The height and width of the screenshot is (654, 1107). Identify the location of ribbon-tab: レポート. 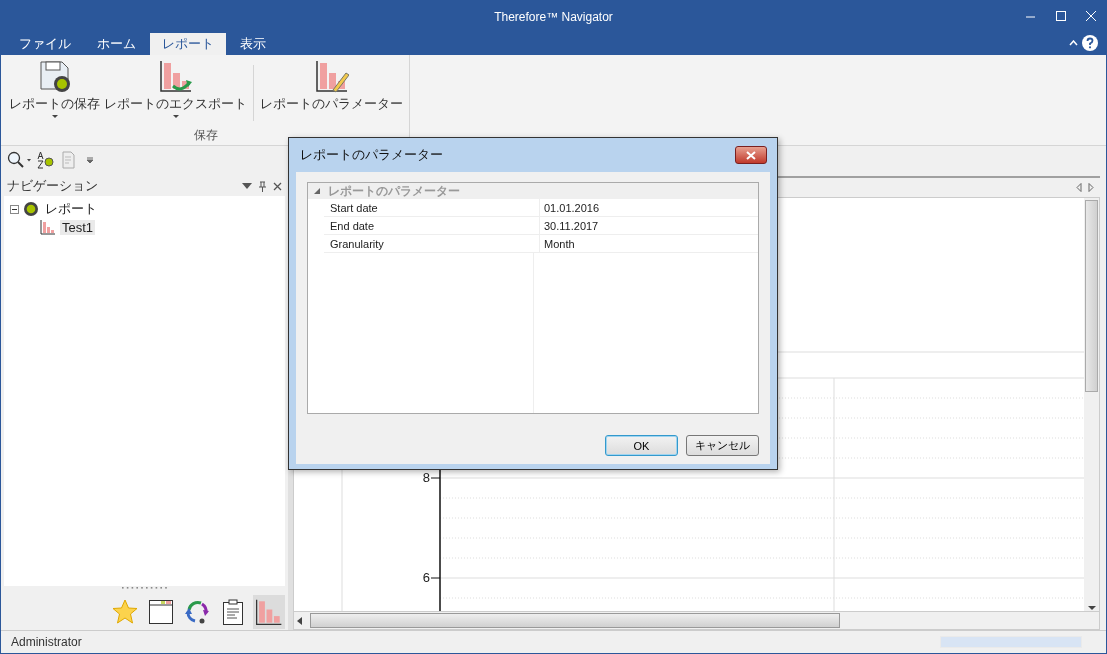
(188, 44).